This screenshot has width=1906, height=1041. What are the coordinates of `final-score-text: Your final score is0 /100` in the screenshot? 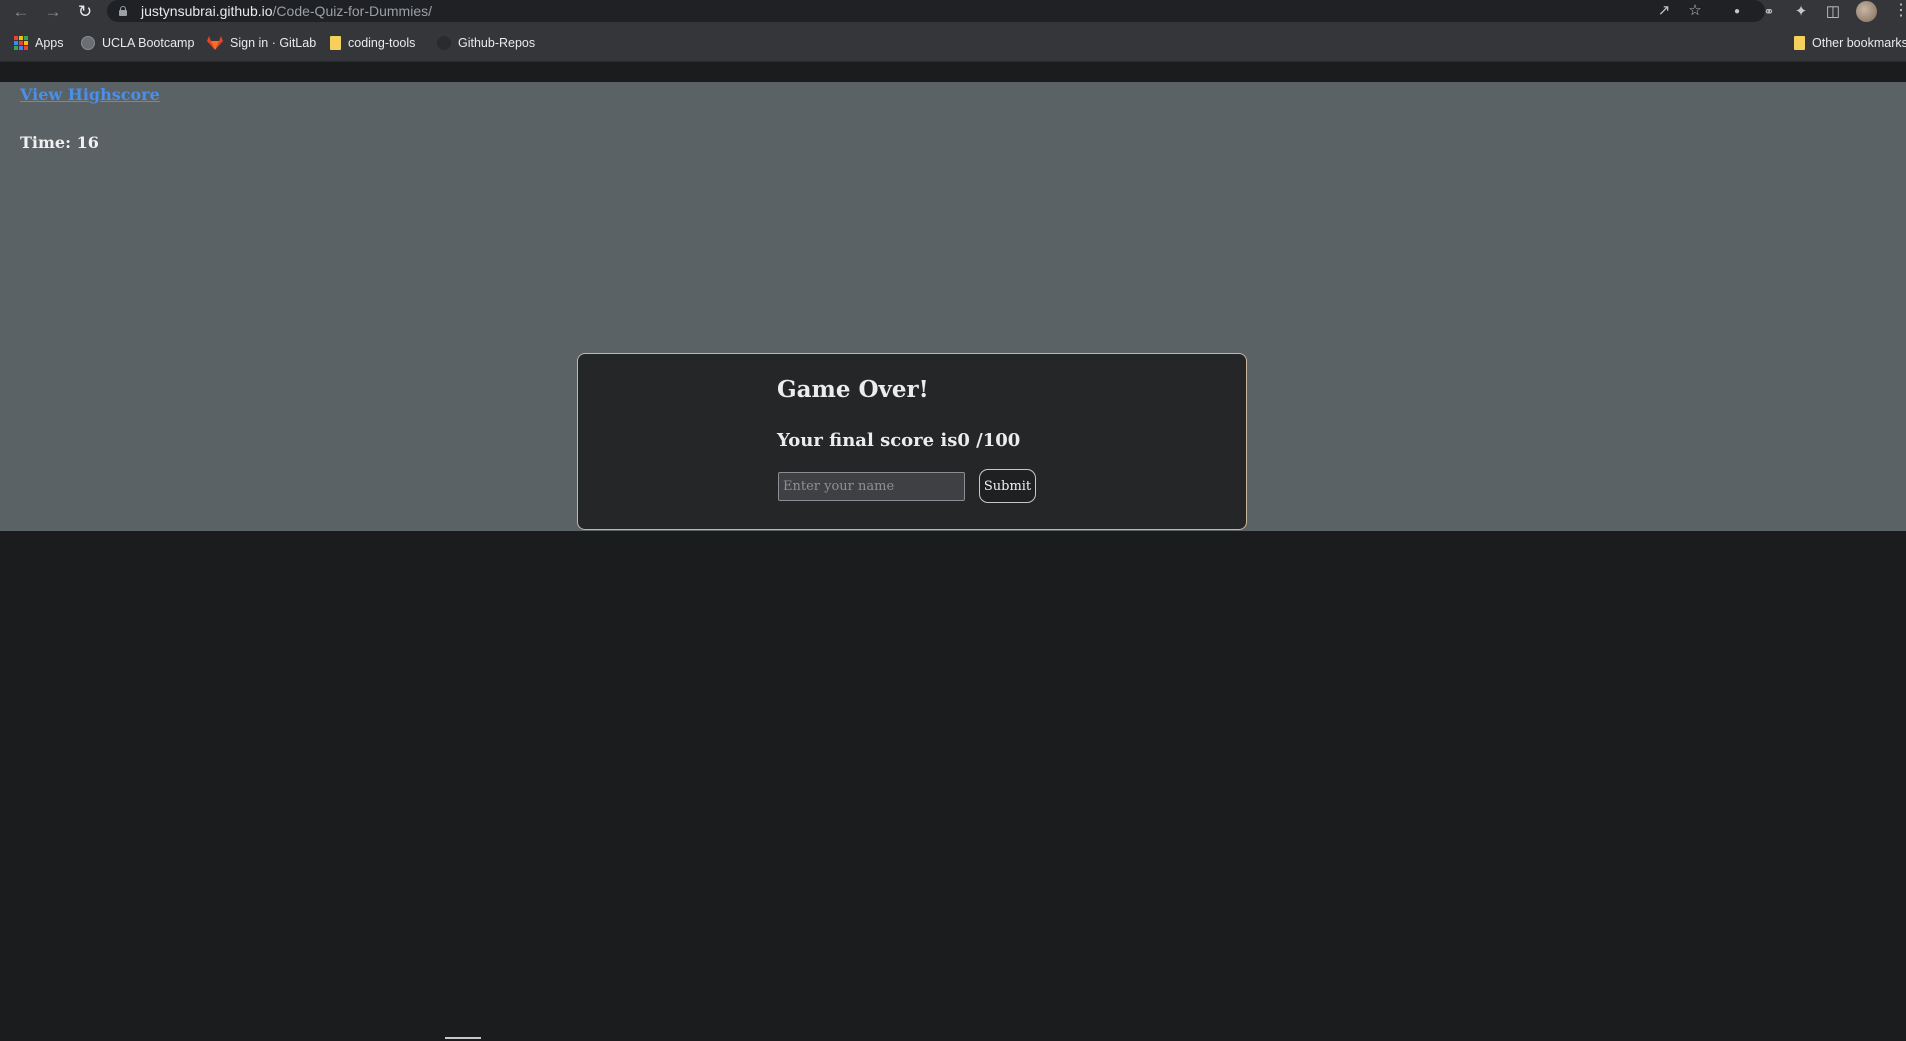 It's located at (899, 440).